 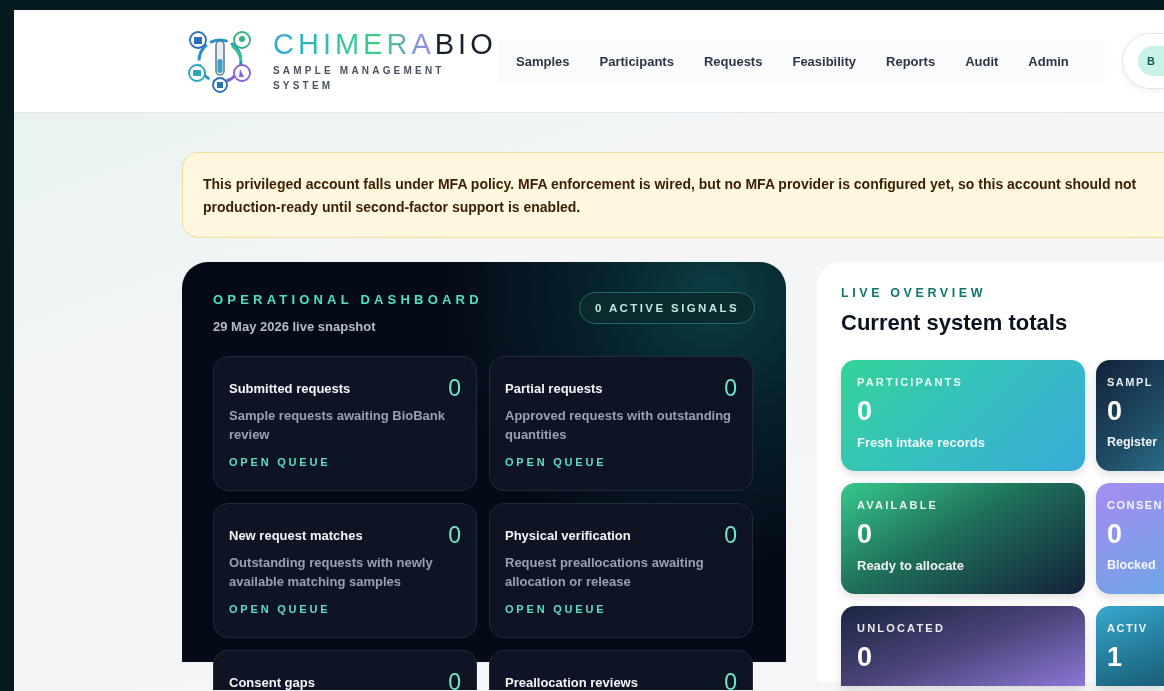 What do you see at coordinates (392, 207) in the screenshot?
I see `alert-text: production-ready until second-factor support is enabled.` at bounding box center [392, 207].